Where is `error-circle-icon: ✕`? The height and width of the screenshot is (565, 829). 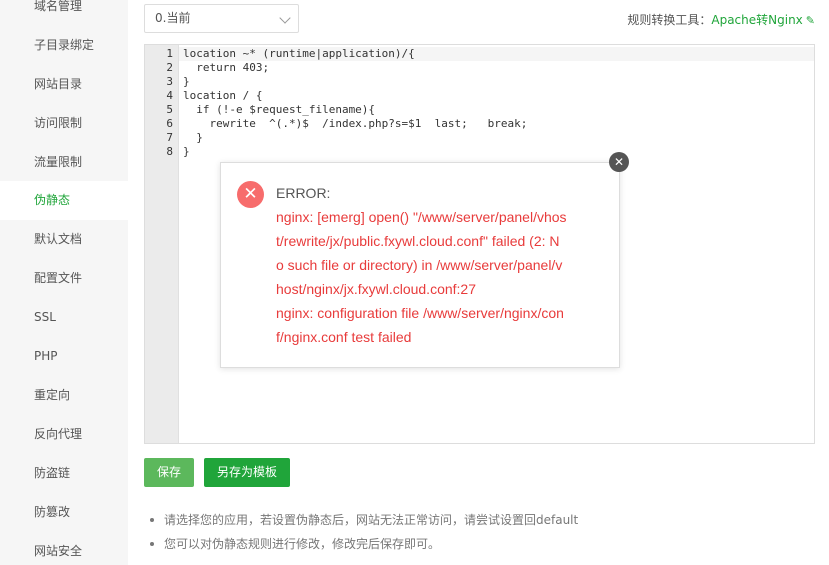
error-circle-icon: ✕ is located at coordinates (250, 194).